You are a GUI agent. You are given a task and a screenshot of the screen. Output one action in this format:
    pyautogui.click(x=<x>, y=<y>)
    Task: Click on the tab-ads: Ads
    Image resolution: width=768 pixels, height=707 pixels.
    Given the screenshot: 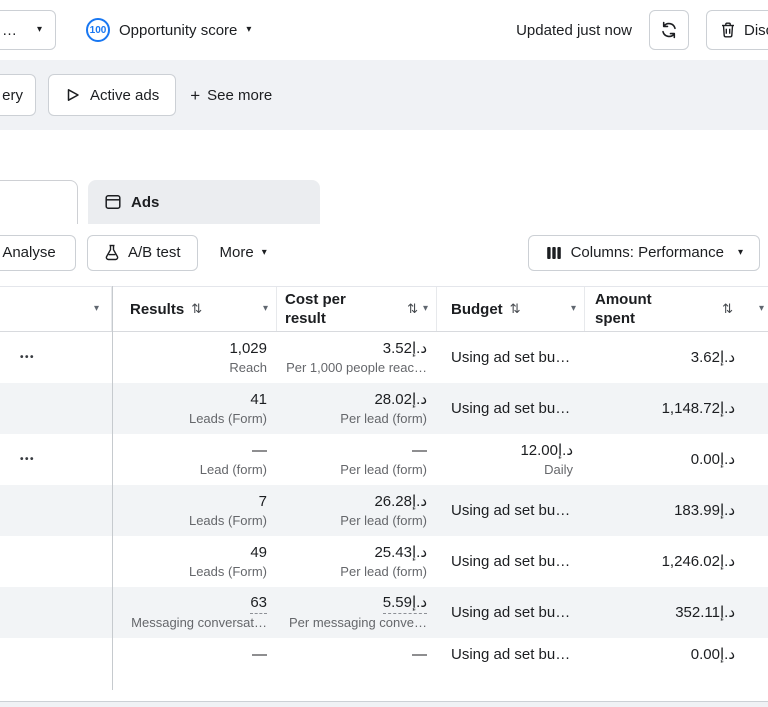 What is the action you would take?
    pyautogui.click(x=204, y=202)
    